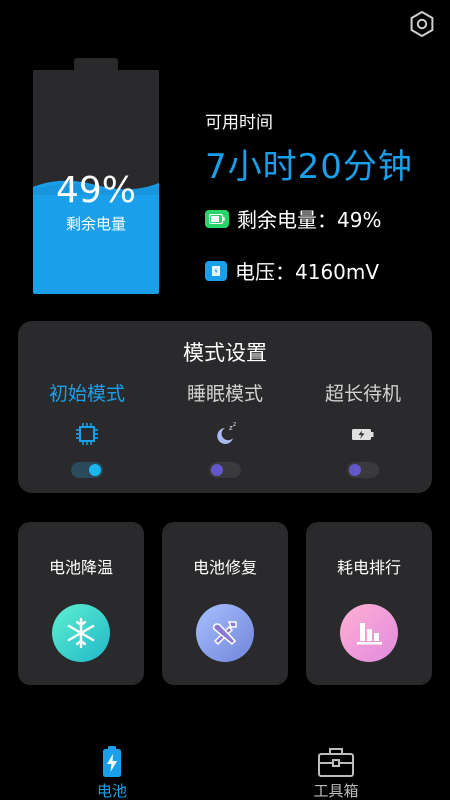 This screenshot has height=800, width=450. I want to click on tool-power-ranking: 耗电排行, so click(369, 603).